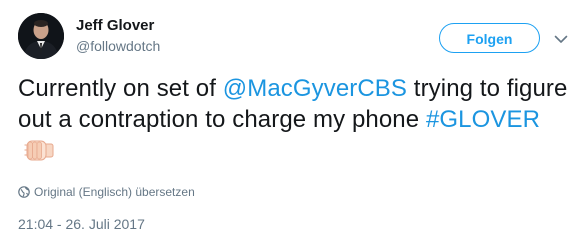 The height and width of the screenshot is (242, 583). What do you see at coordinates (315, 88) in the screenshot?
I see `mention-link: @MacGyverCBS` at bounding box center [315, 88].